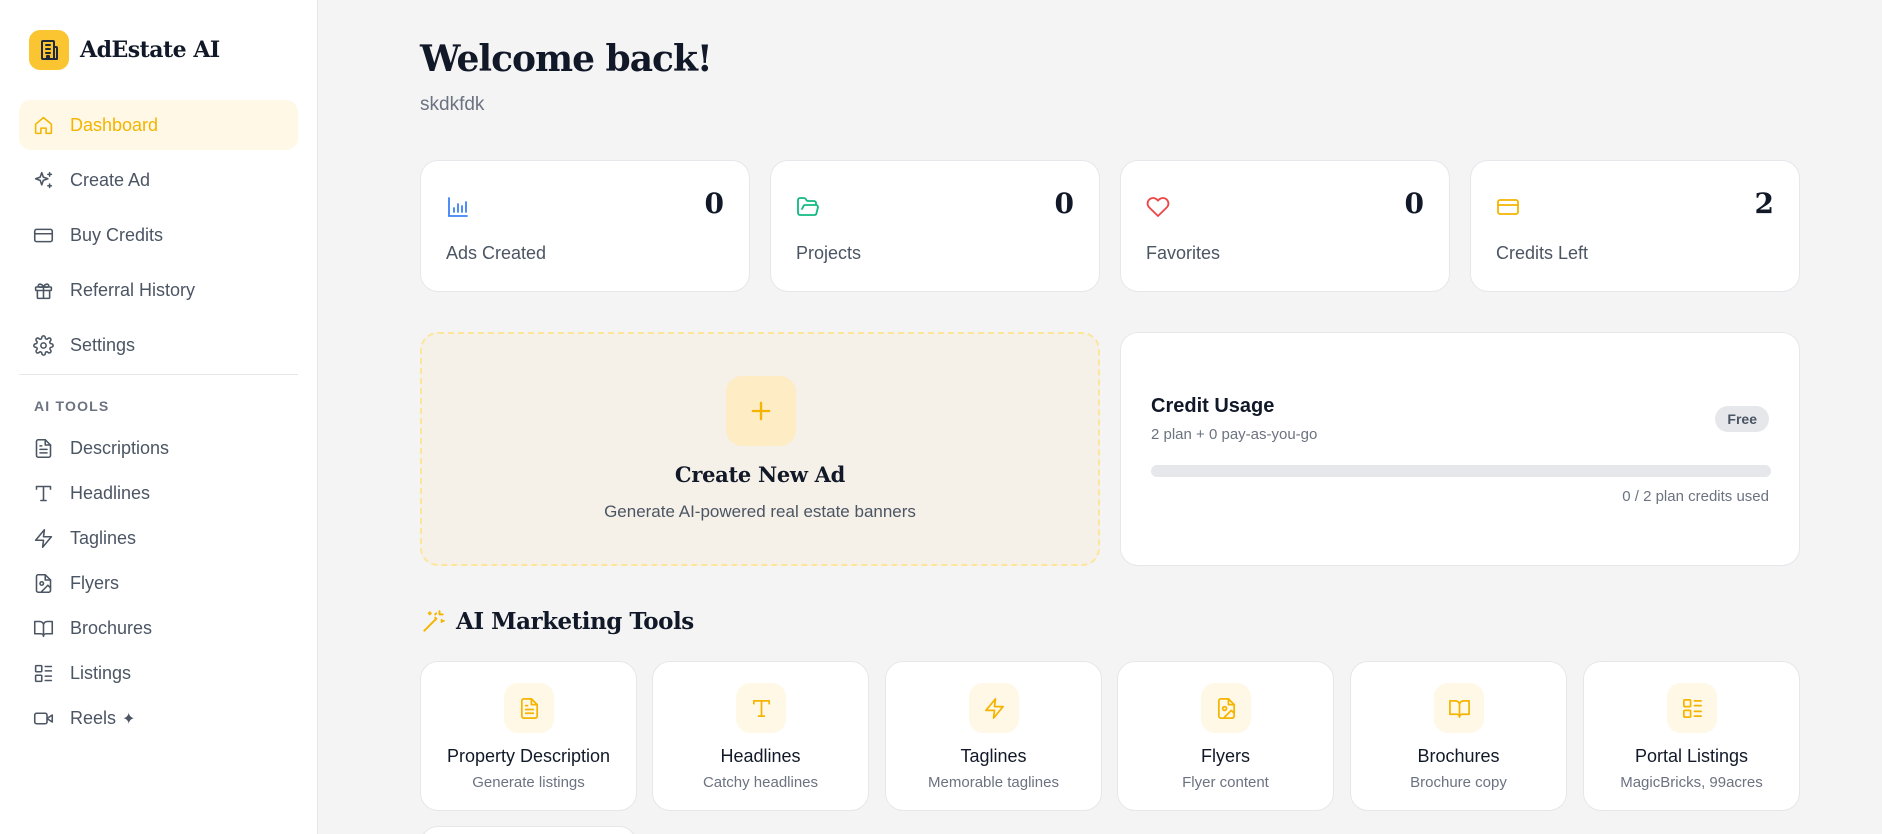  I want to click on tool-card-property-description: Property Description Generate listings, so click(528, 736).